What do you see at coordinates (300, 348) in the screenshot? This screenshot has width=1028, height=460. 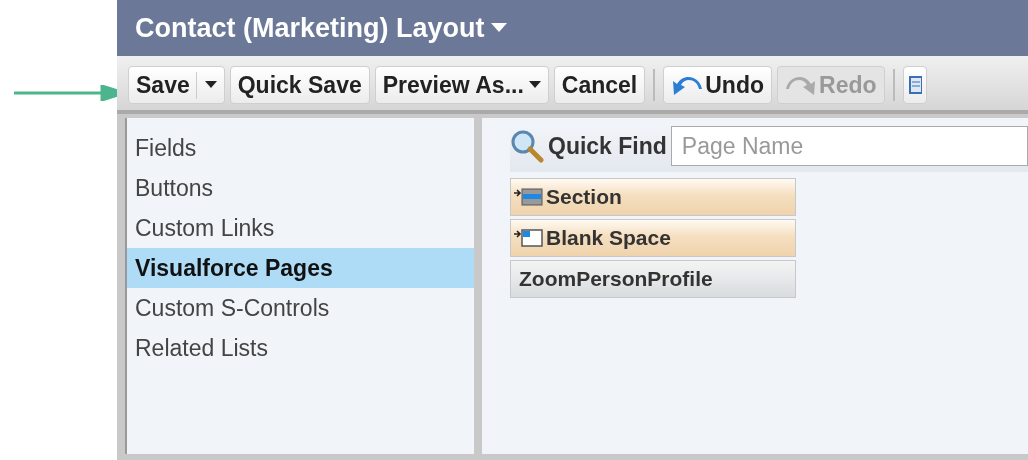 I see `sidebar-item: Related Lists` at bounding box center [300, 348].